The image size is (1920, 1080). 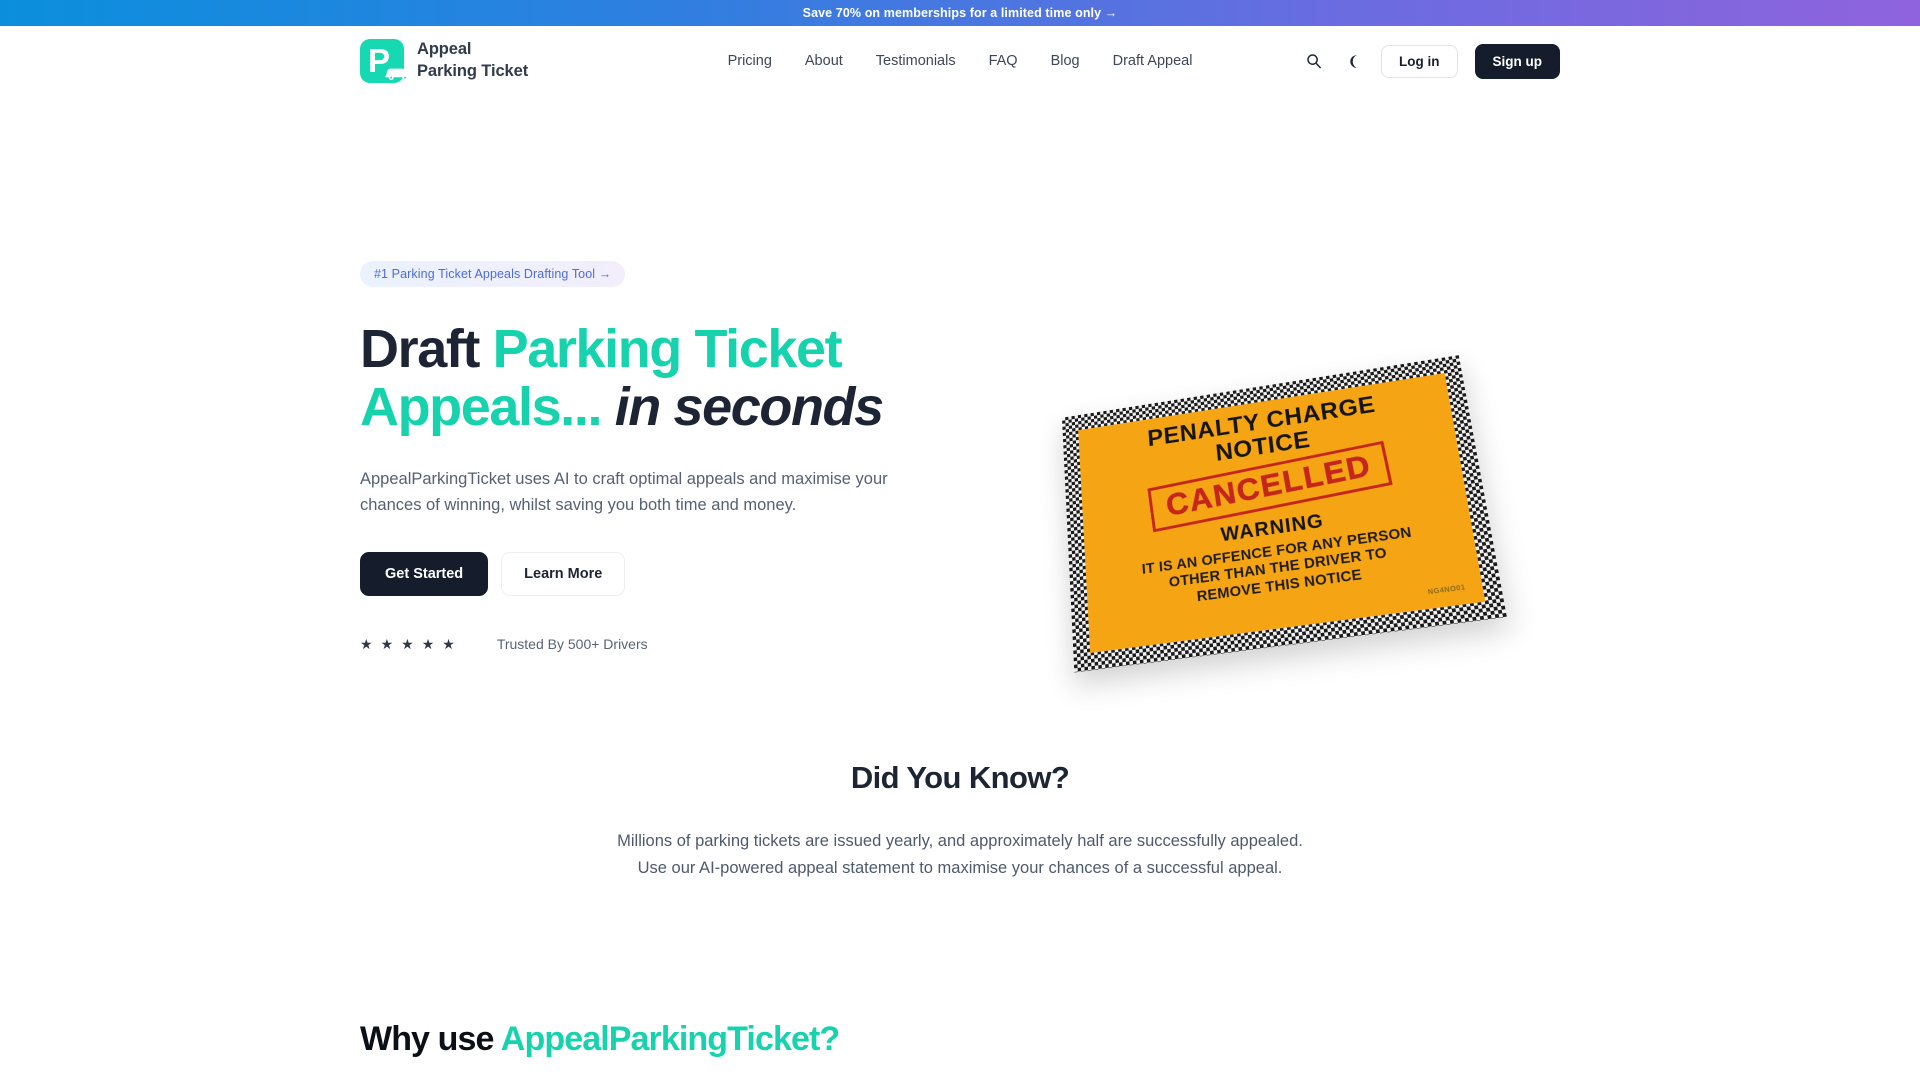 I want to click on nav-item-faq: FAQ, so click(x=1003, y=61).